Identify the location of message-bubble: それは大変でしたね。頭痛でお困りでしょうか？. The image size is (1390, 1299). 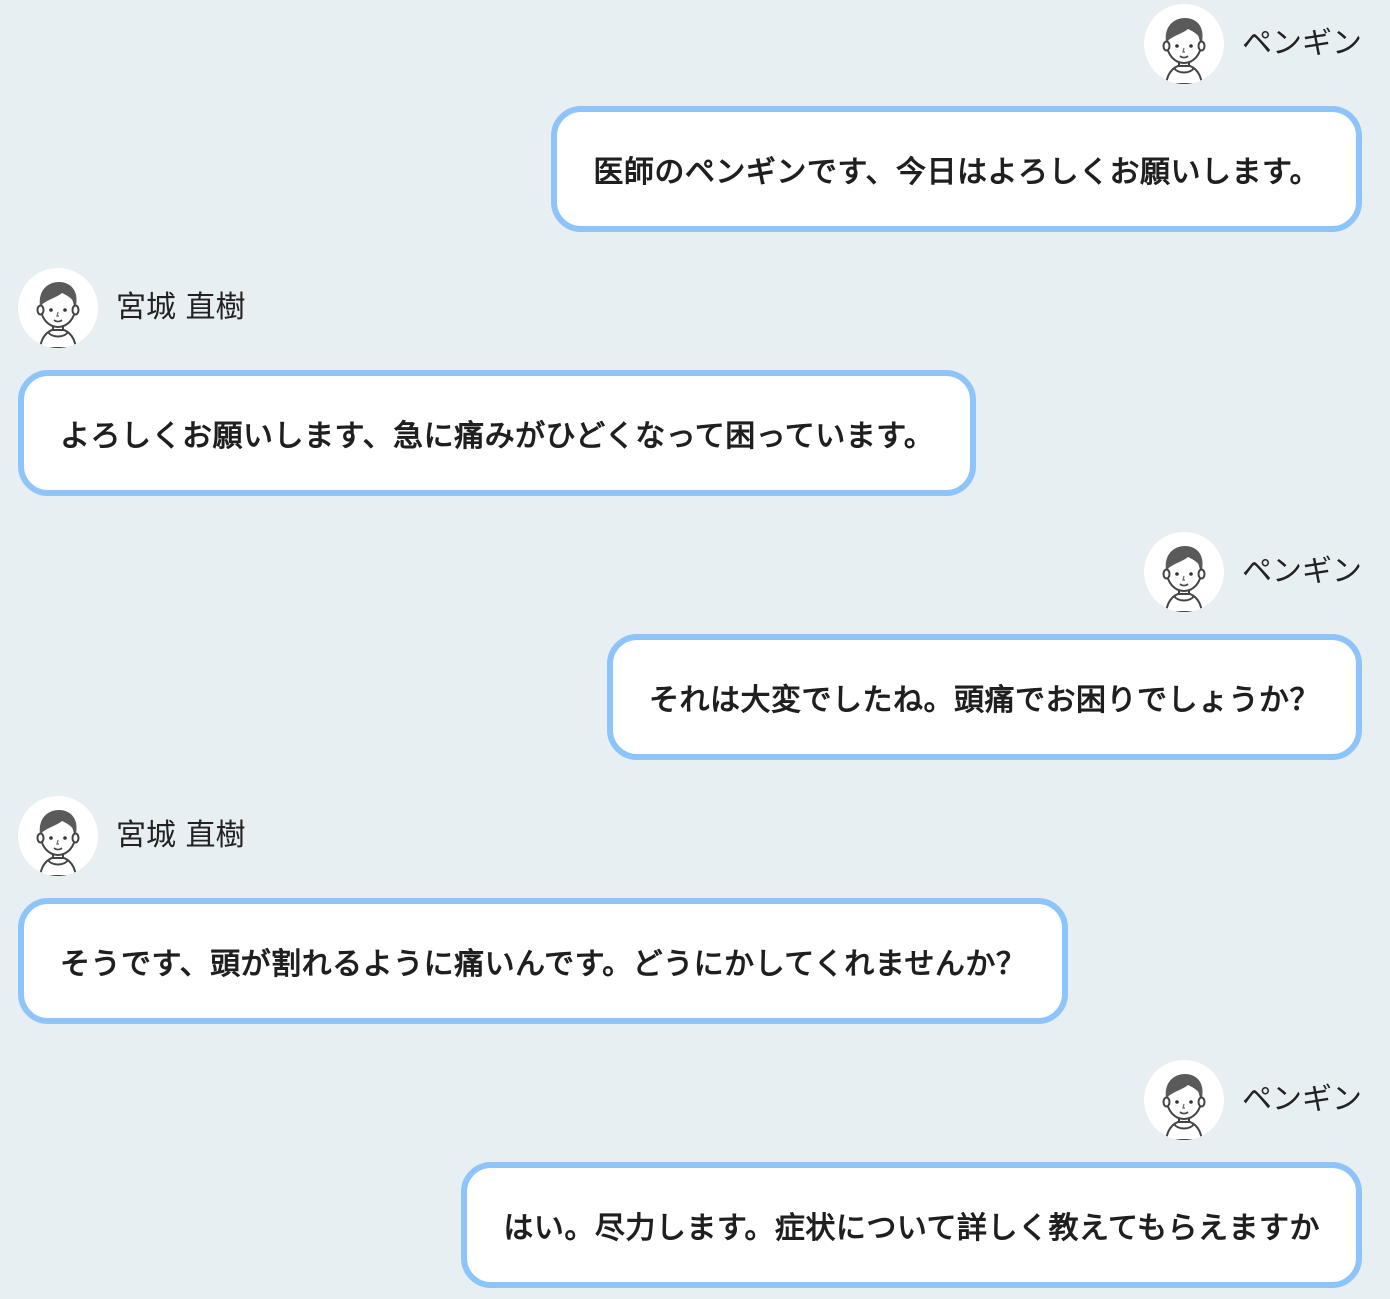
(984, 697).